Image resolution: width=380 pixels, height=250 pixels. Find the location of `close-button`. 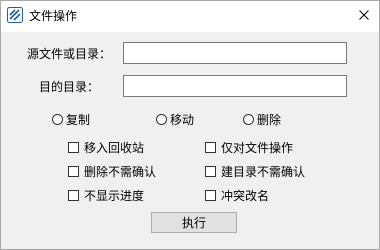

close-button is located at coordinates (364, 16).